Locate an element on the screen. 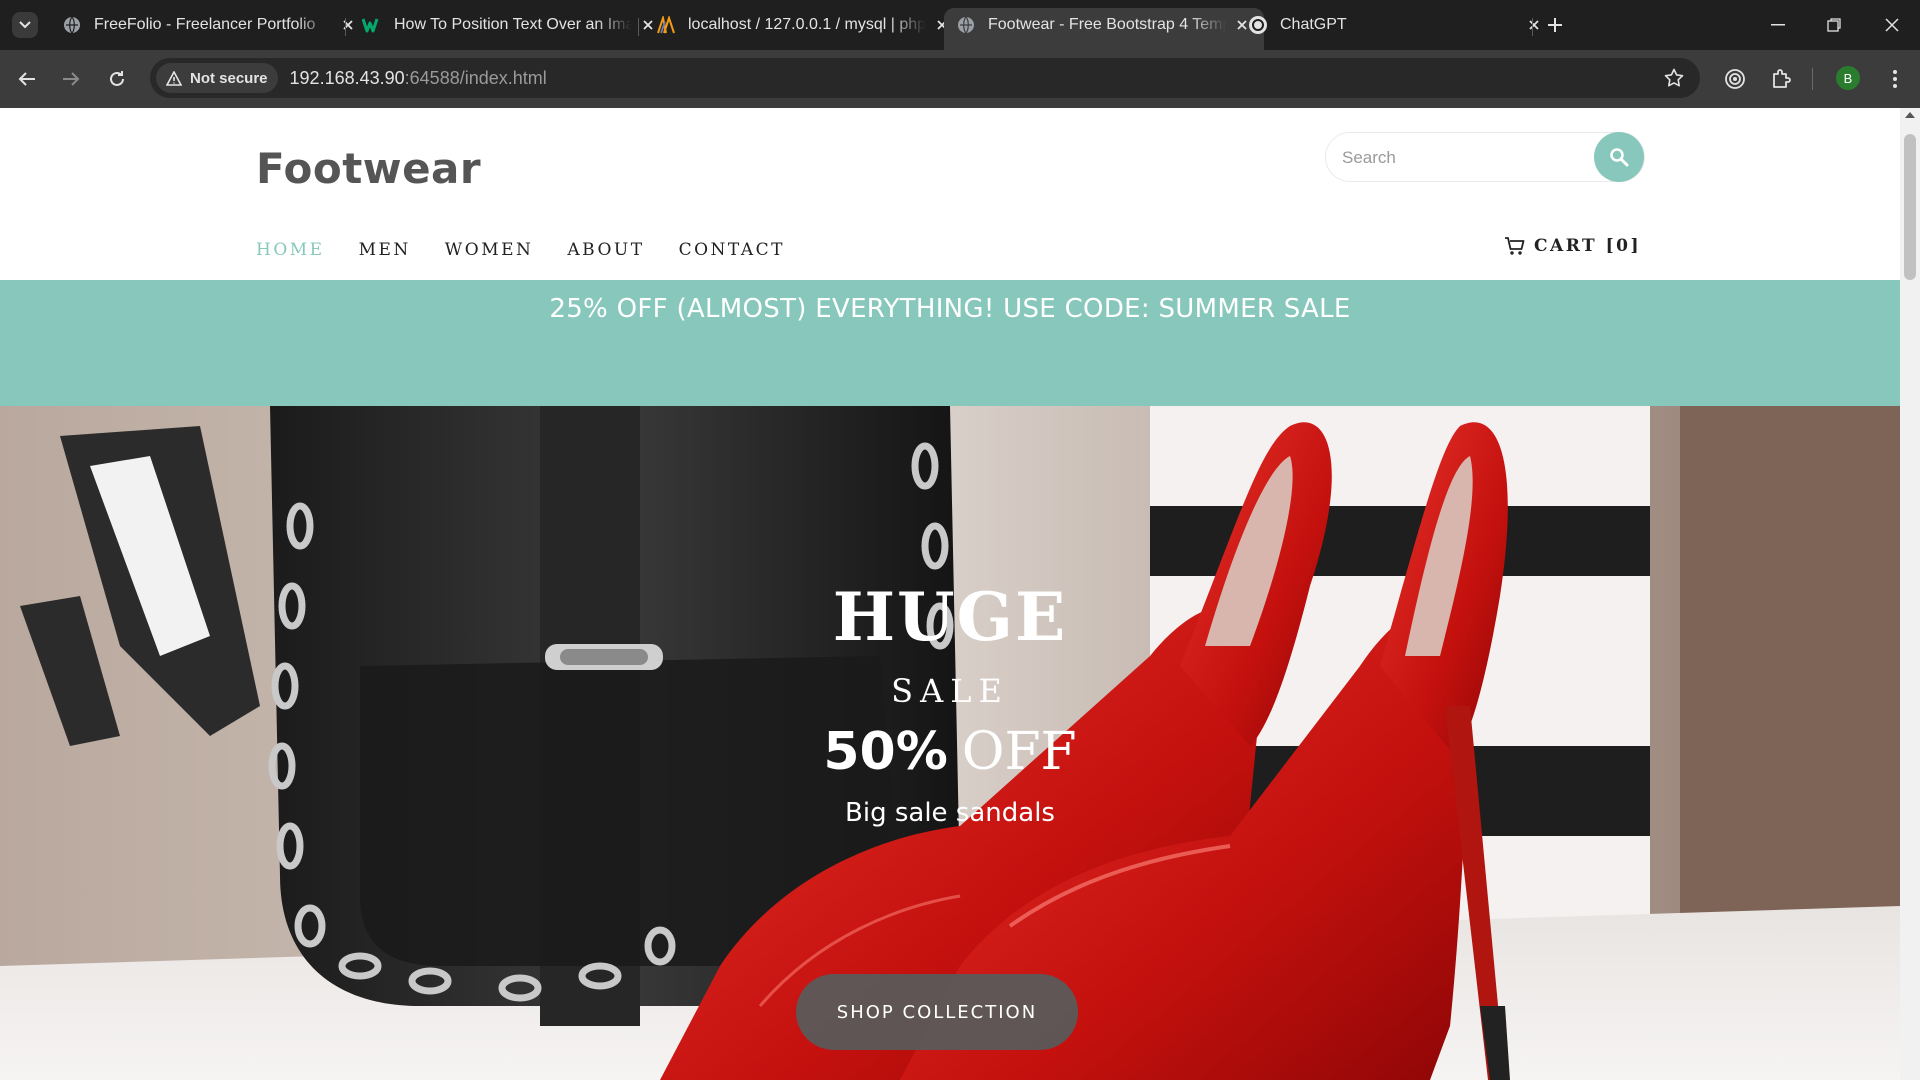  puzzle-icon is located at coordinates (1782, 78).